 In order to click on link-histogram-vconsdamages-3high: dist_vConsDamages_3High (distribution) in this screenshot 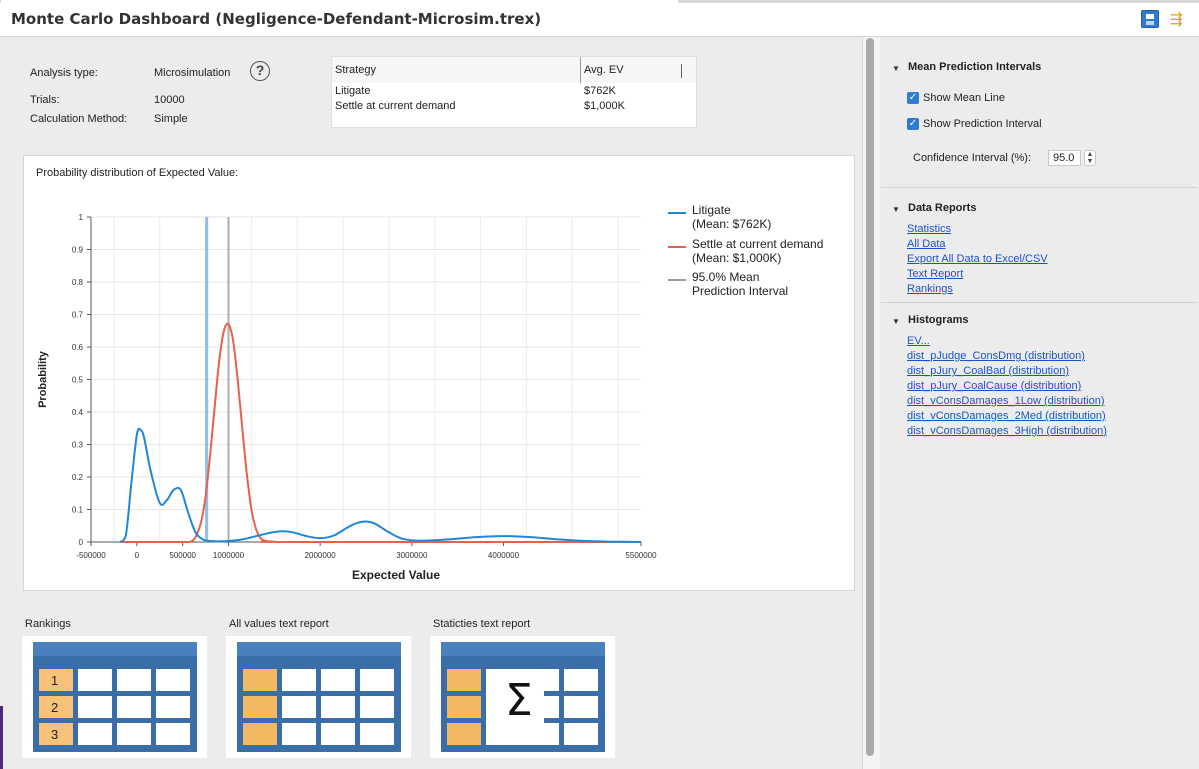, I will do `click(1007, 431)`.